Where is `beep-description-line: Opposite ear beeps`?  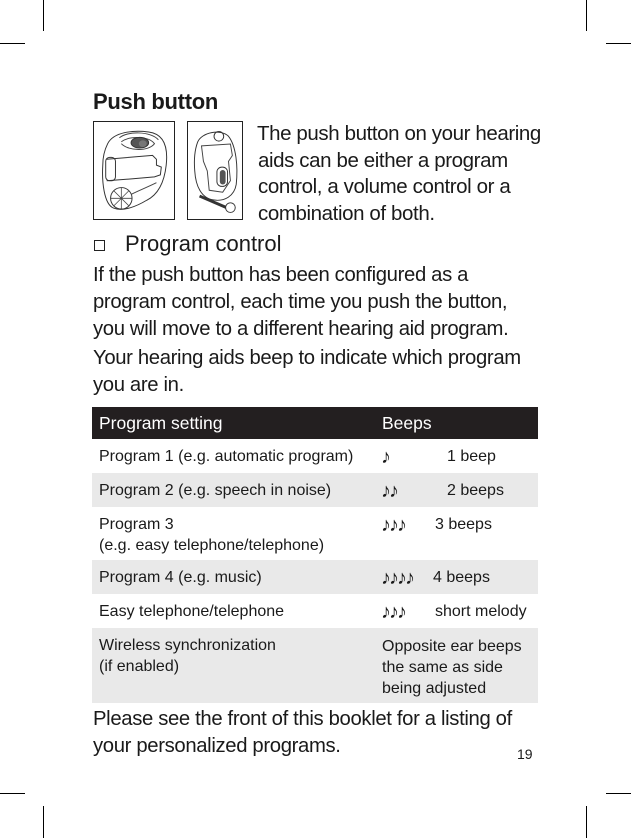
beep-description-line: Opposite ear beeps is located at coordinates (452, 646).